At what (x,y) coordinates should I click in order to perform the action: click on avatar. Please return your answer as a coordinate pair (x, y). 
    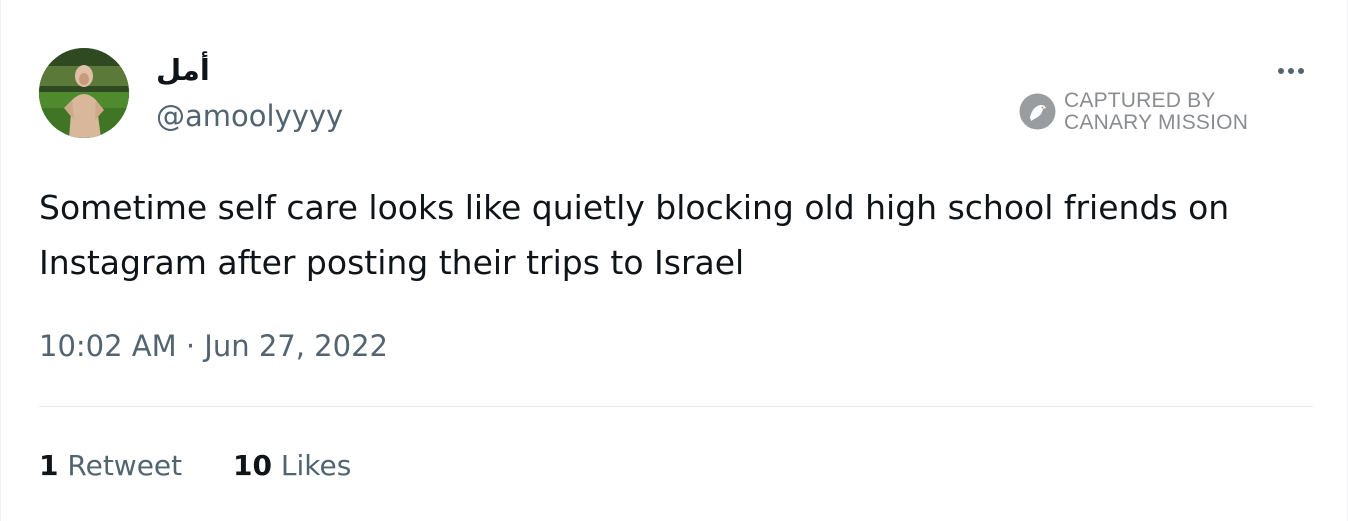
    Looking at the image, I should click on (84, 93).